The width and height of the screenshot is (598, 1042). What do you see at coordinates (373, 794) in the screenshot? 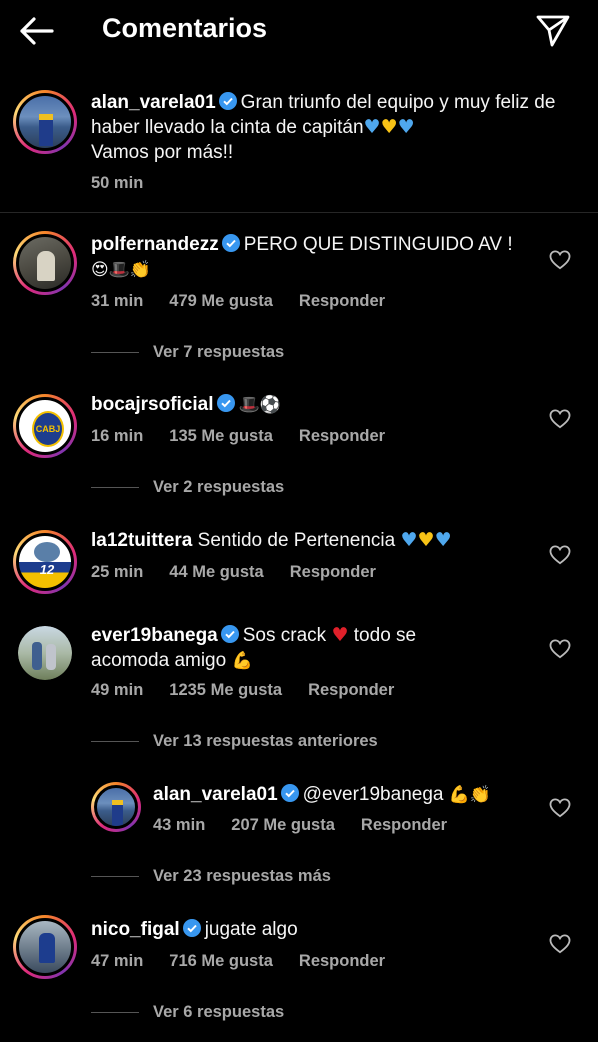
I see `mention-link: @ever19banega` at bounding box center [373, 794].